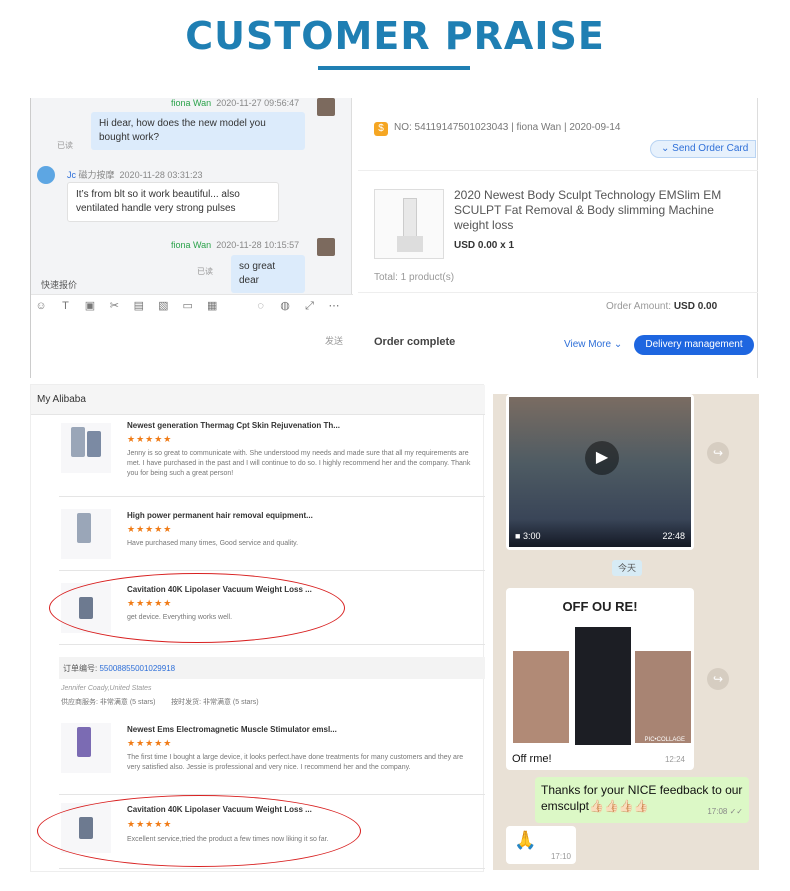 The image size is (790, 891). I want to click on image-caption: Off rme!, so click(532, 759).